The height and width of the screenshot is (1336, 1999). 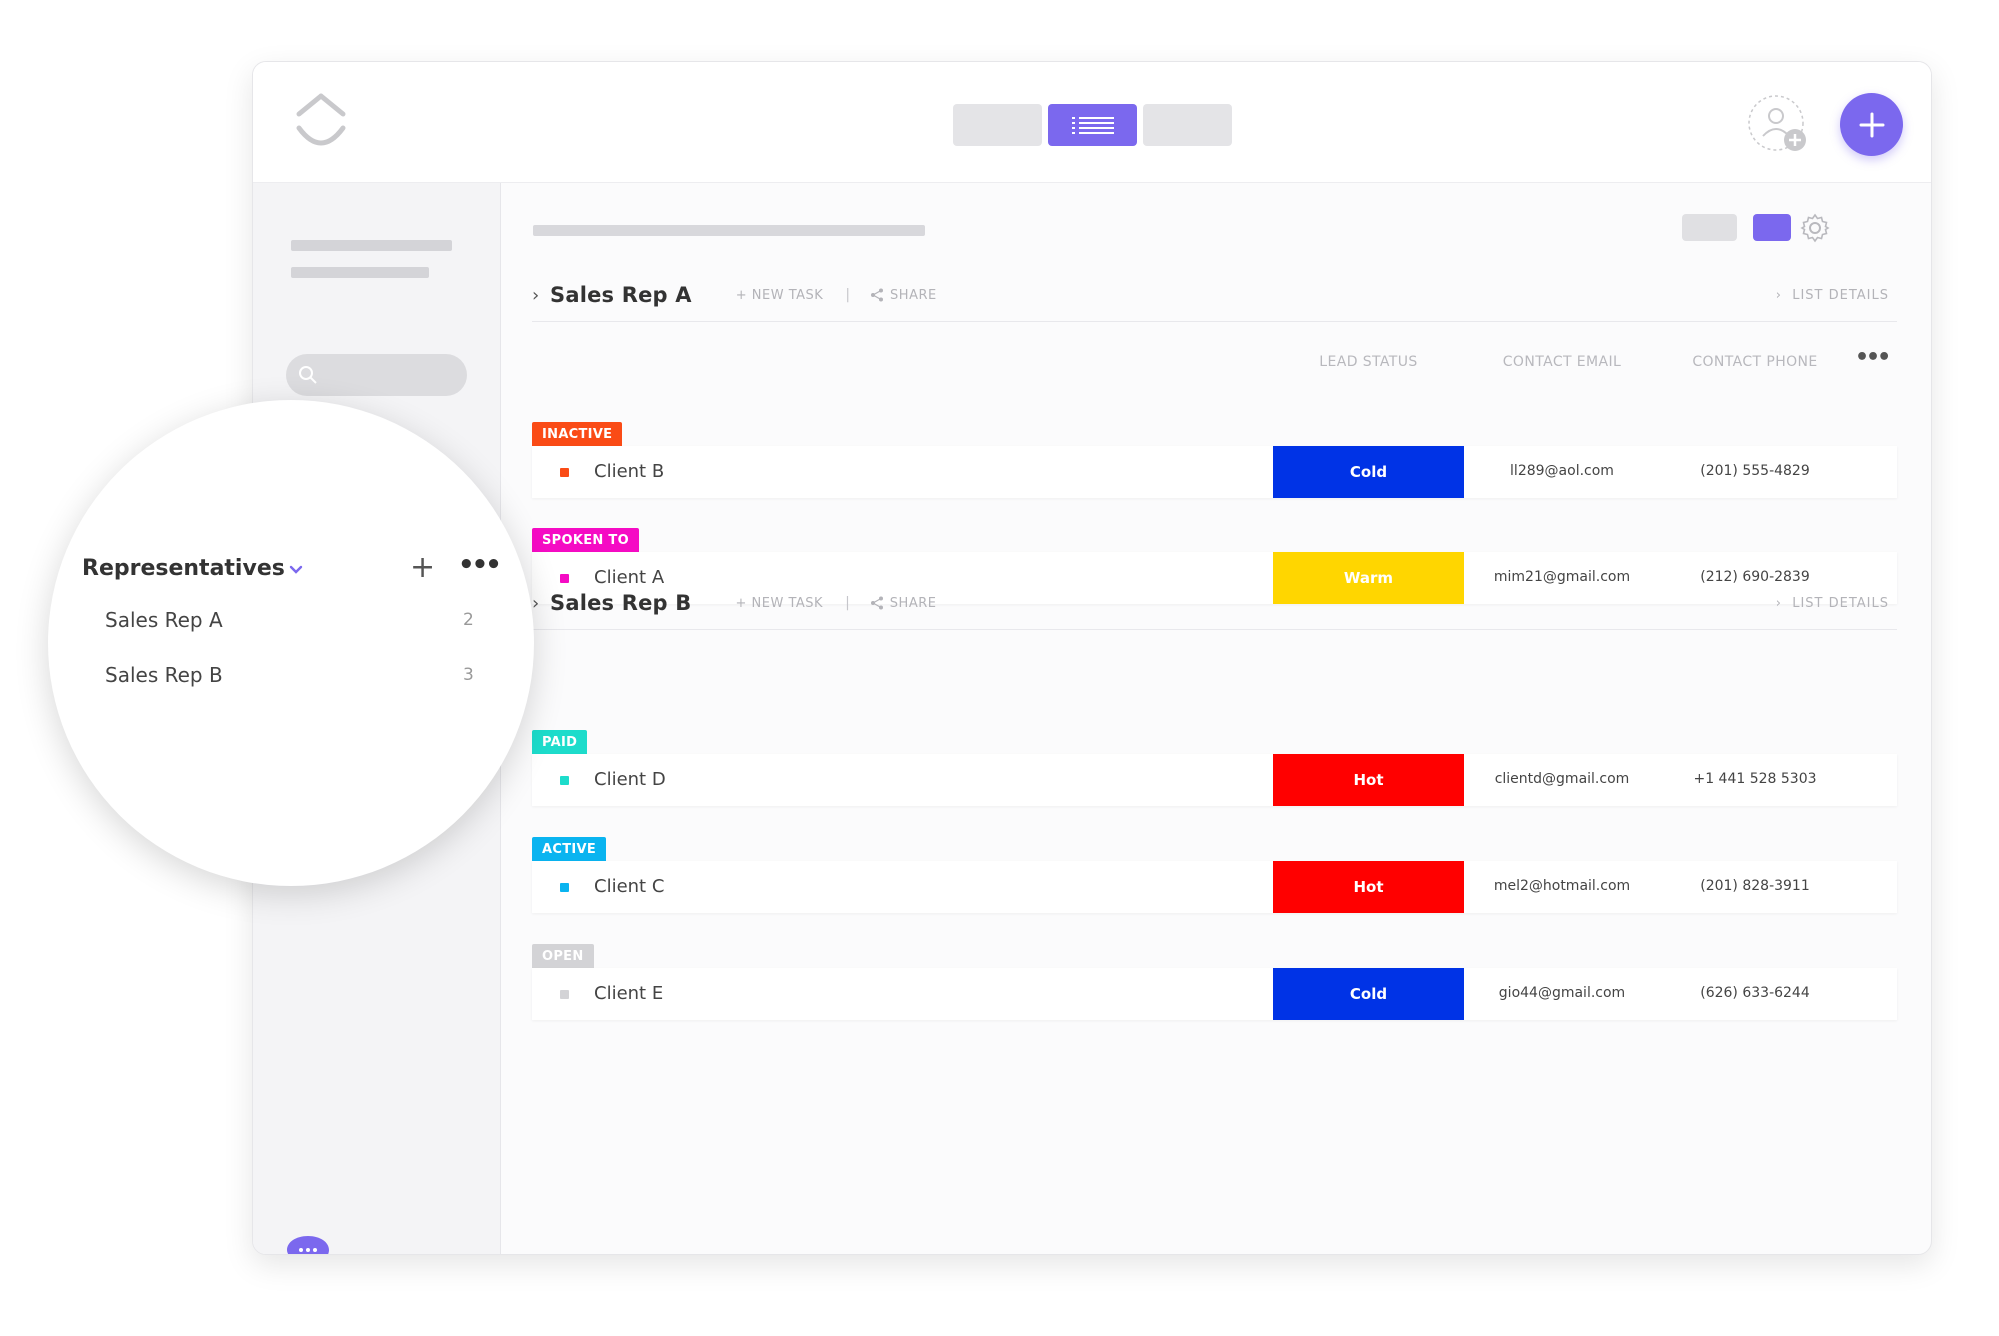 What do you see at coordinates (628, 993) in the screenshot?
I see `task-name: Client E` at bounding box center [628, 993].